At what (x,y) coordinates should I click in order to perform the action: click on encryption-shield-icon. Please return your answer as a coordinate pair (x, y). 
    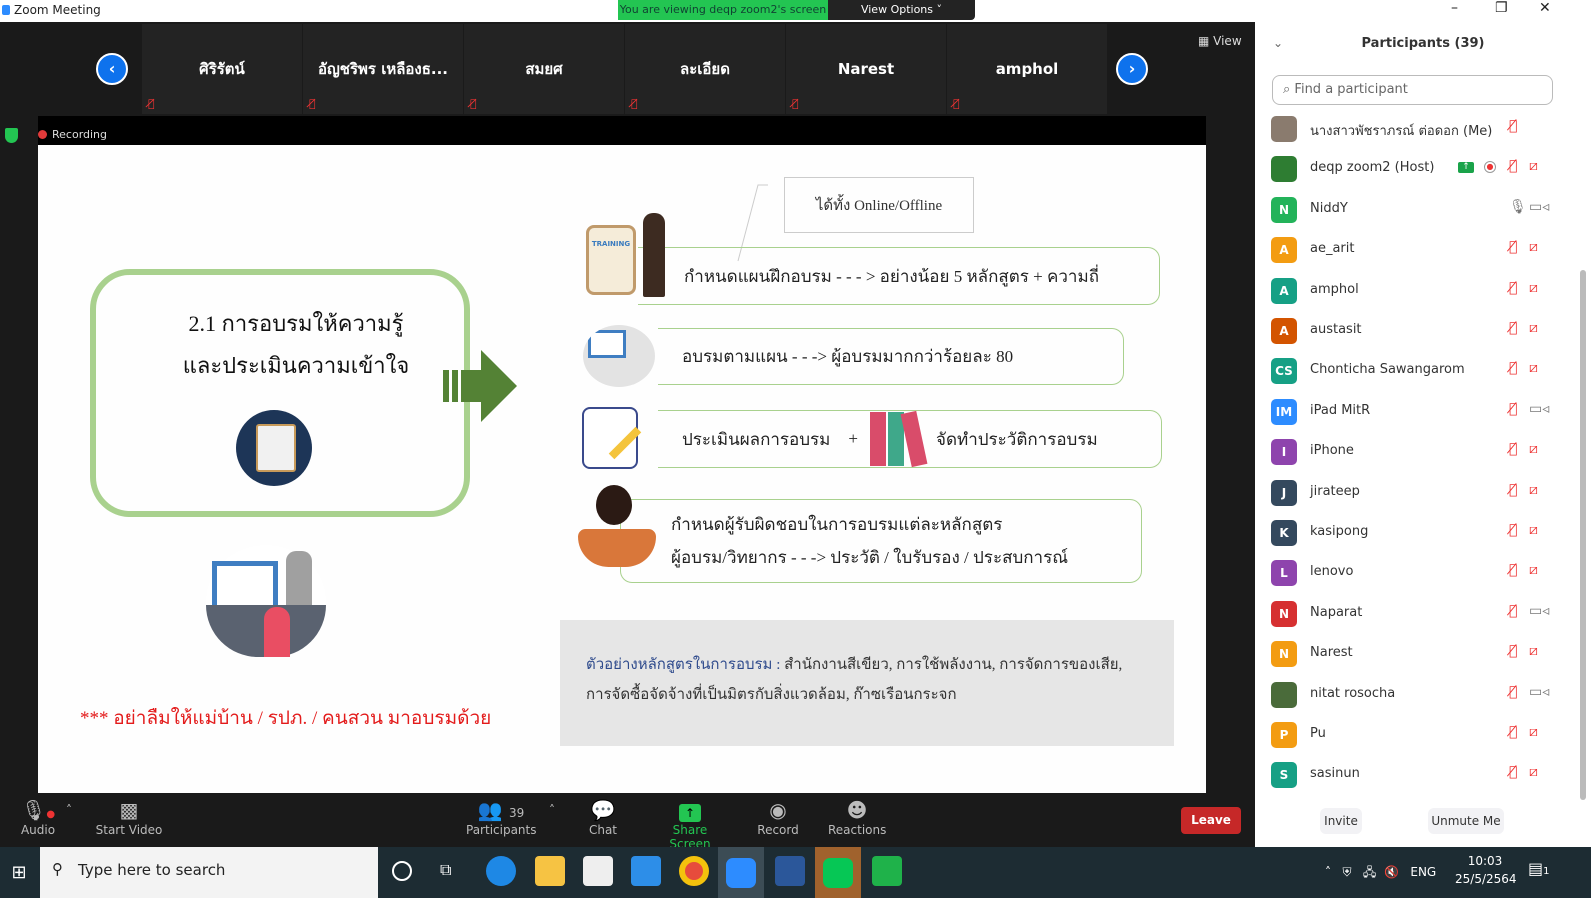
    Looking at the image, I should click on (11, 135).